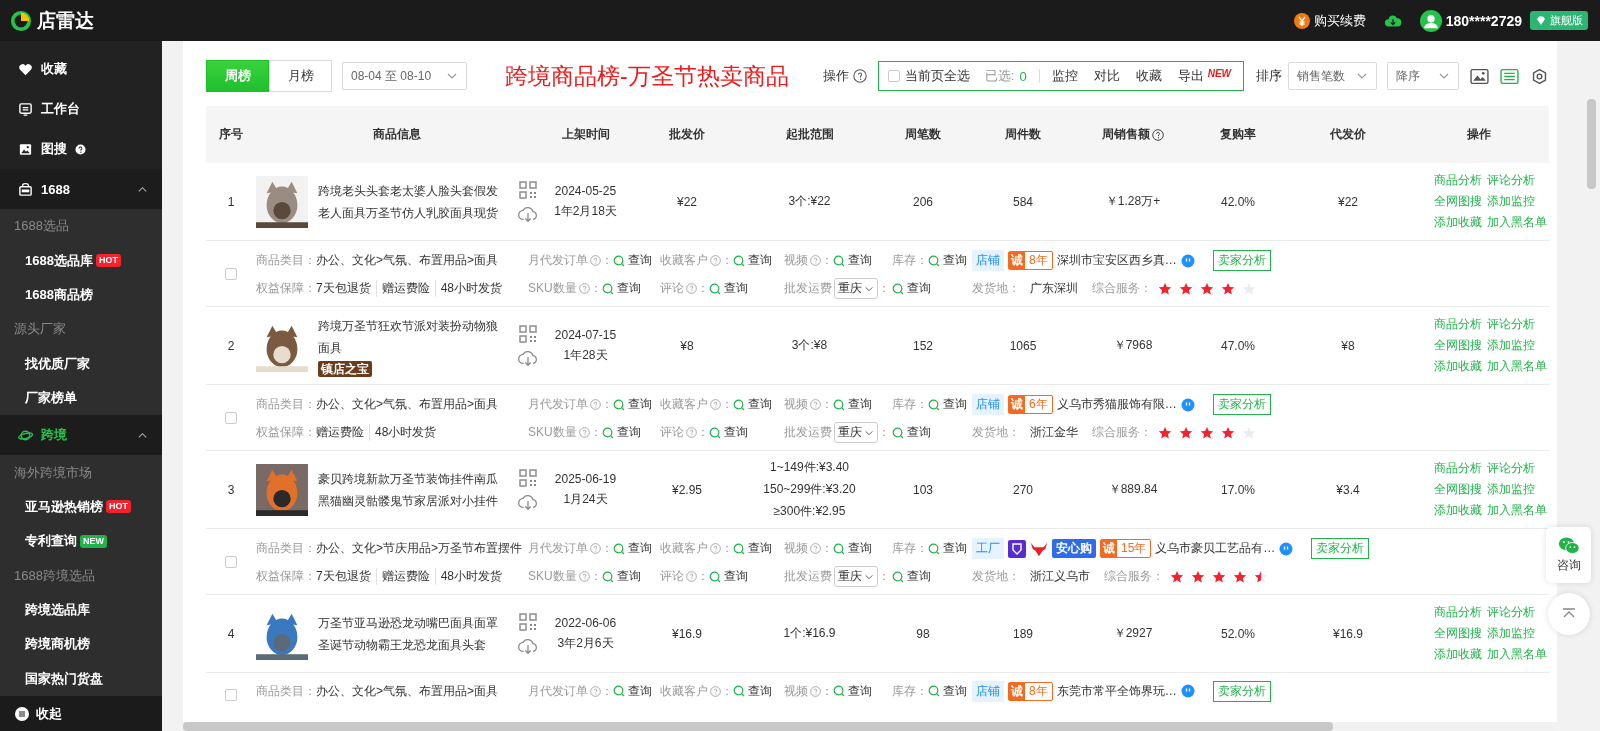  I want to click on sidebar-item: 图搜, so click(81, 149).